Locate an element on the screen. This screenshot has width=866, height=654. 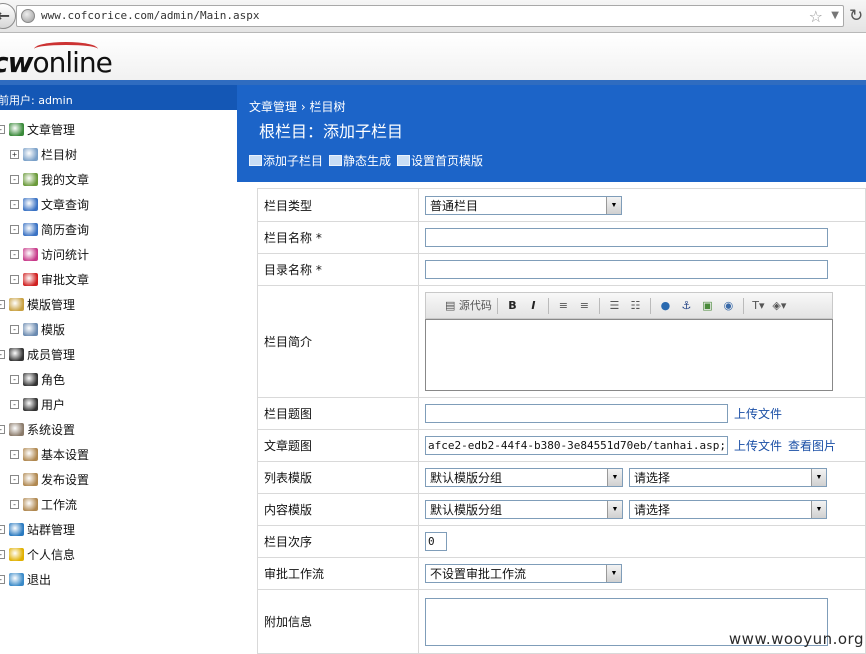
sidebar-item-label: 审批文章 is located at coordinates (65, 280).